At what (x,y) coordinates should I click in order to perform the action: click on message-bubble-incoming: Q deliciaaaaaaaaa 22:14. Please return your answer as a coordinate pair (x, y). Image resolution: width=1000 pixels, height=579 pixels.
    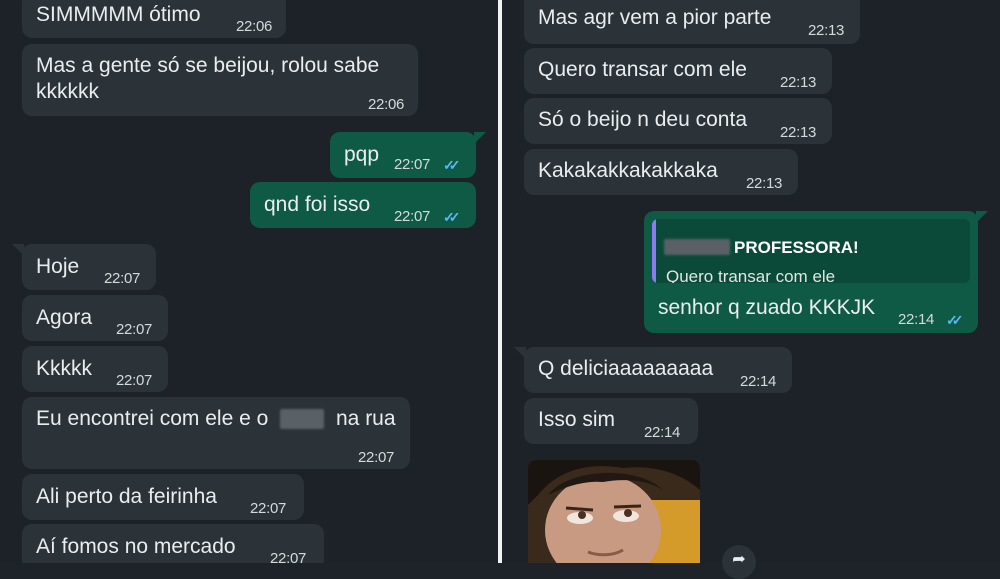
    Looking at the image, I should click on (658, 370).